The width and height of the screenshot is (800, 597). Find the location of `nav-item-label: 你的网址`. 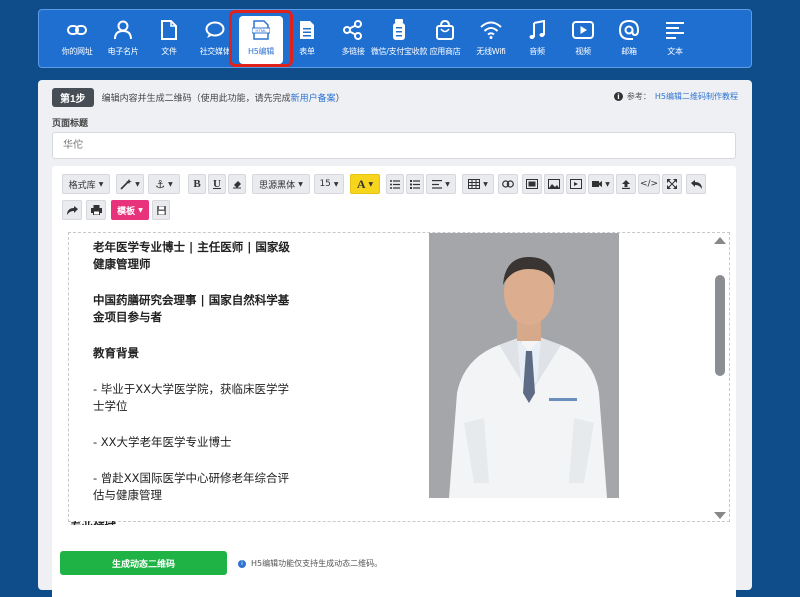

nav-item-label: 你的网址 is located at coordinates (77, 51).